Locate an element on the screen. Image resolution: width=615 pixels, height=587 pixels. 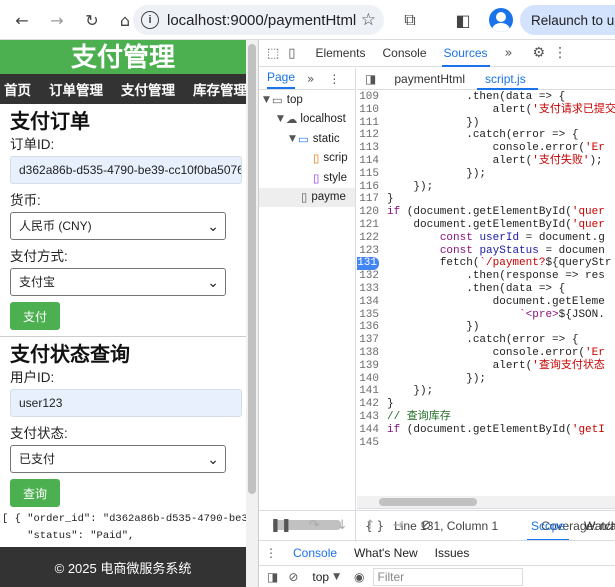
device-toolbar-icon: ▯ is located at coordinates (291, 53).